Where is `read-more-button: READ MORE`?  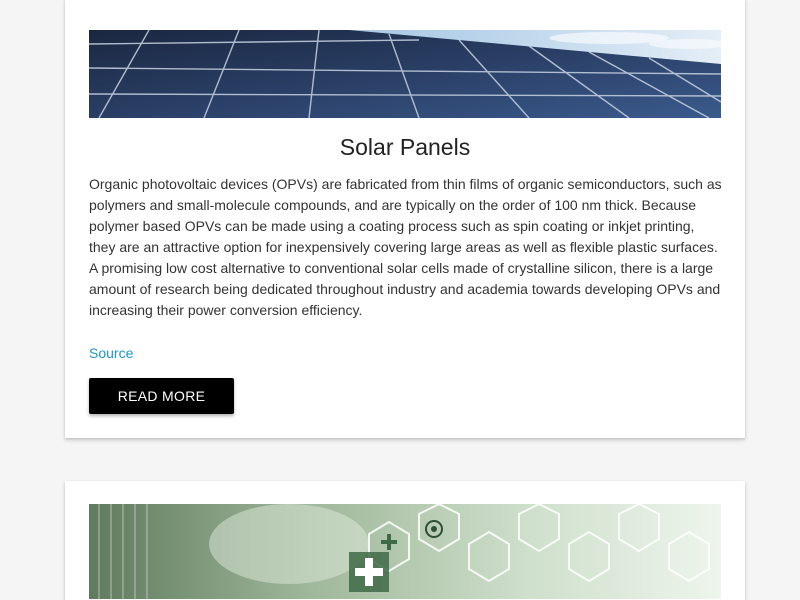 read-more-button: READ MORE is located at coordinates (161, 396).